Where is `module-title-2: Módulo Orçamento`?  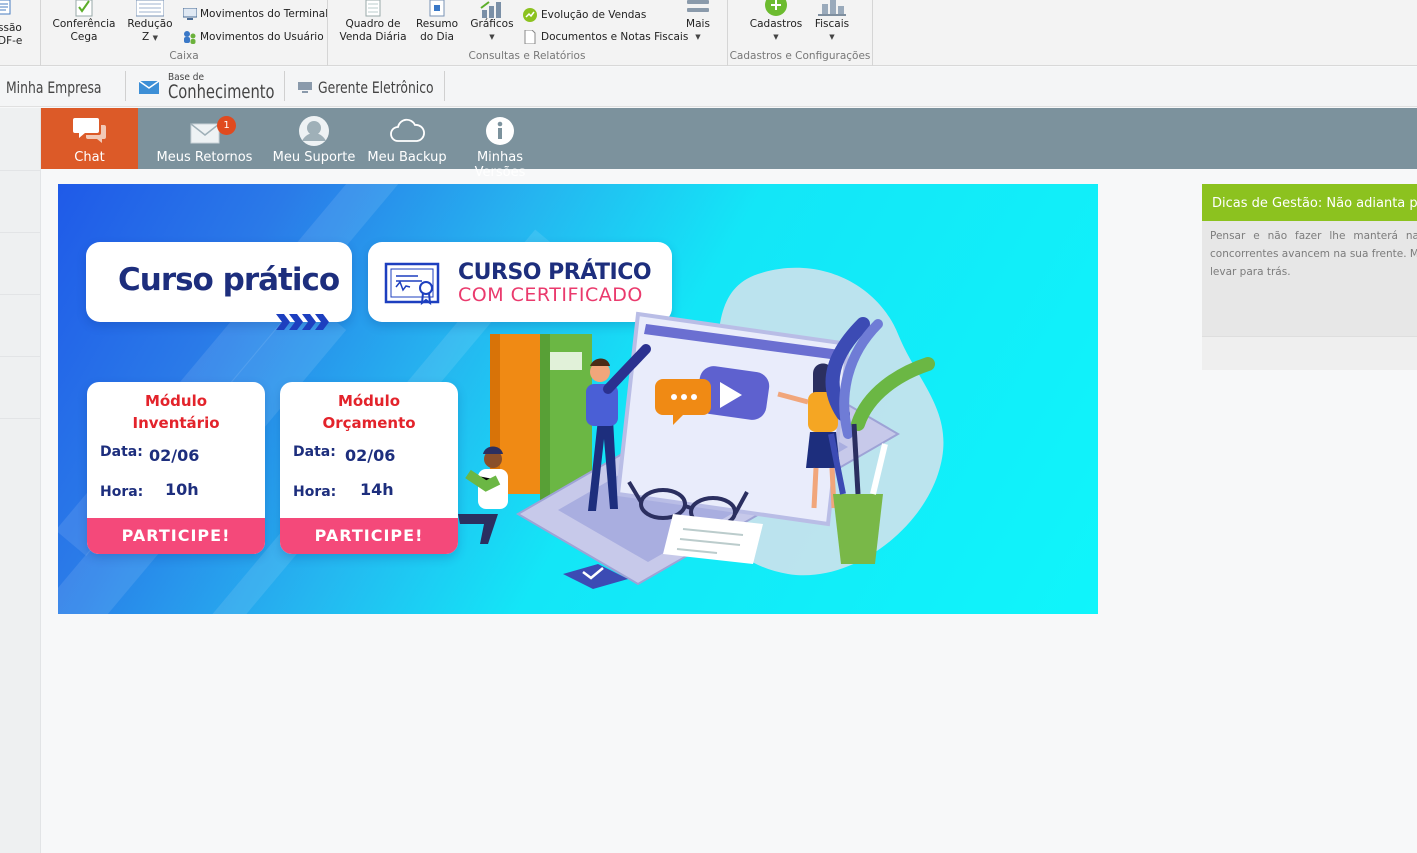
module-title-2: Módulo Orçamento is located at coordinates (369, 412).